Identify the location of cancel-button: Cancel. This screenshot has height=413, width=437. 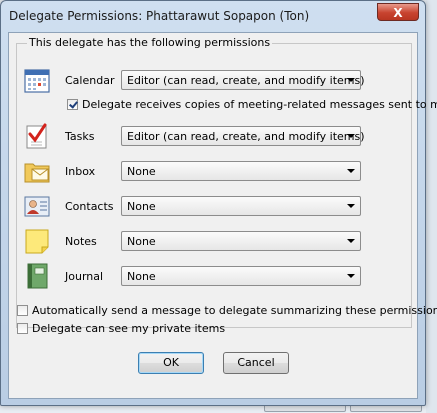
(256, 363).